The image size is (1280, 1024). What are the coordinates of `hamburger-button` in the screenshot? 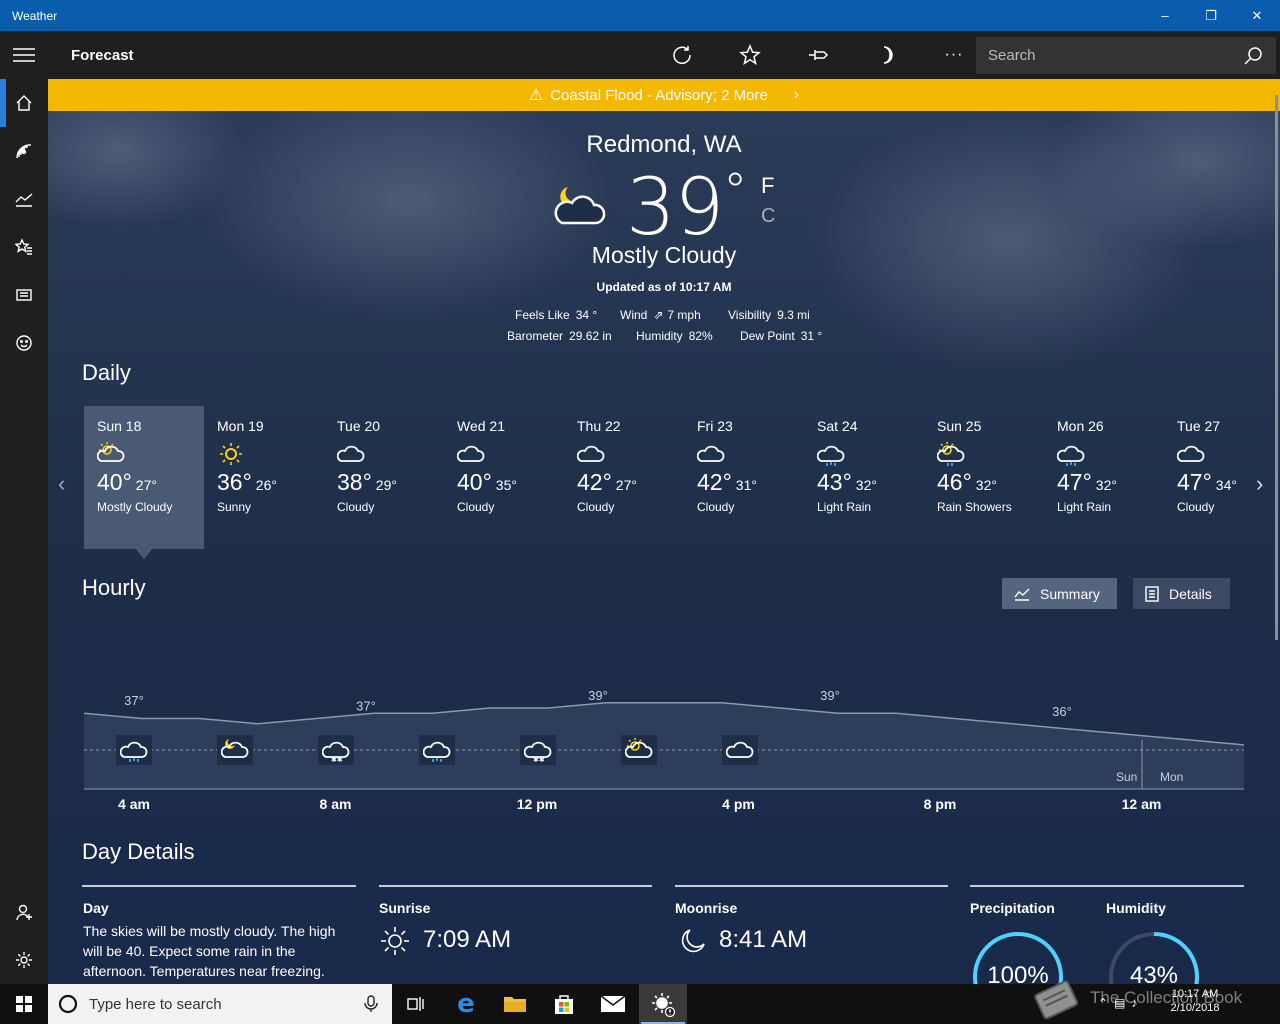 It's located at (24, 55).